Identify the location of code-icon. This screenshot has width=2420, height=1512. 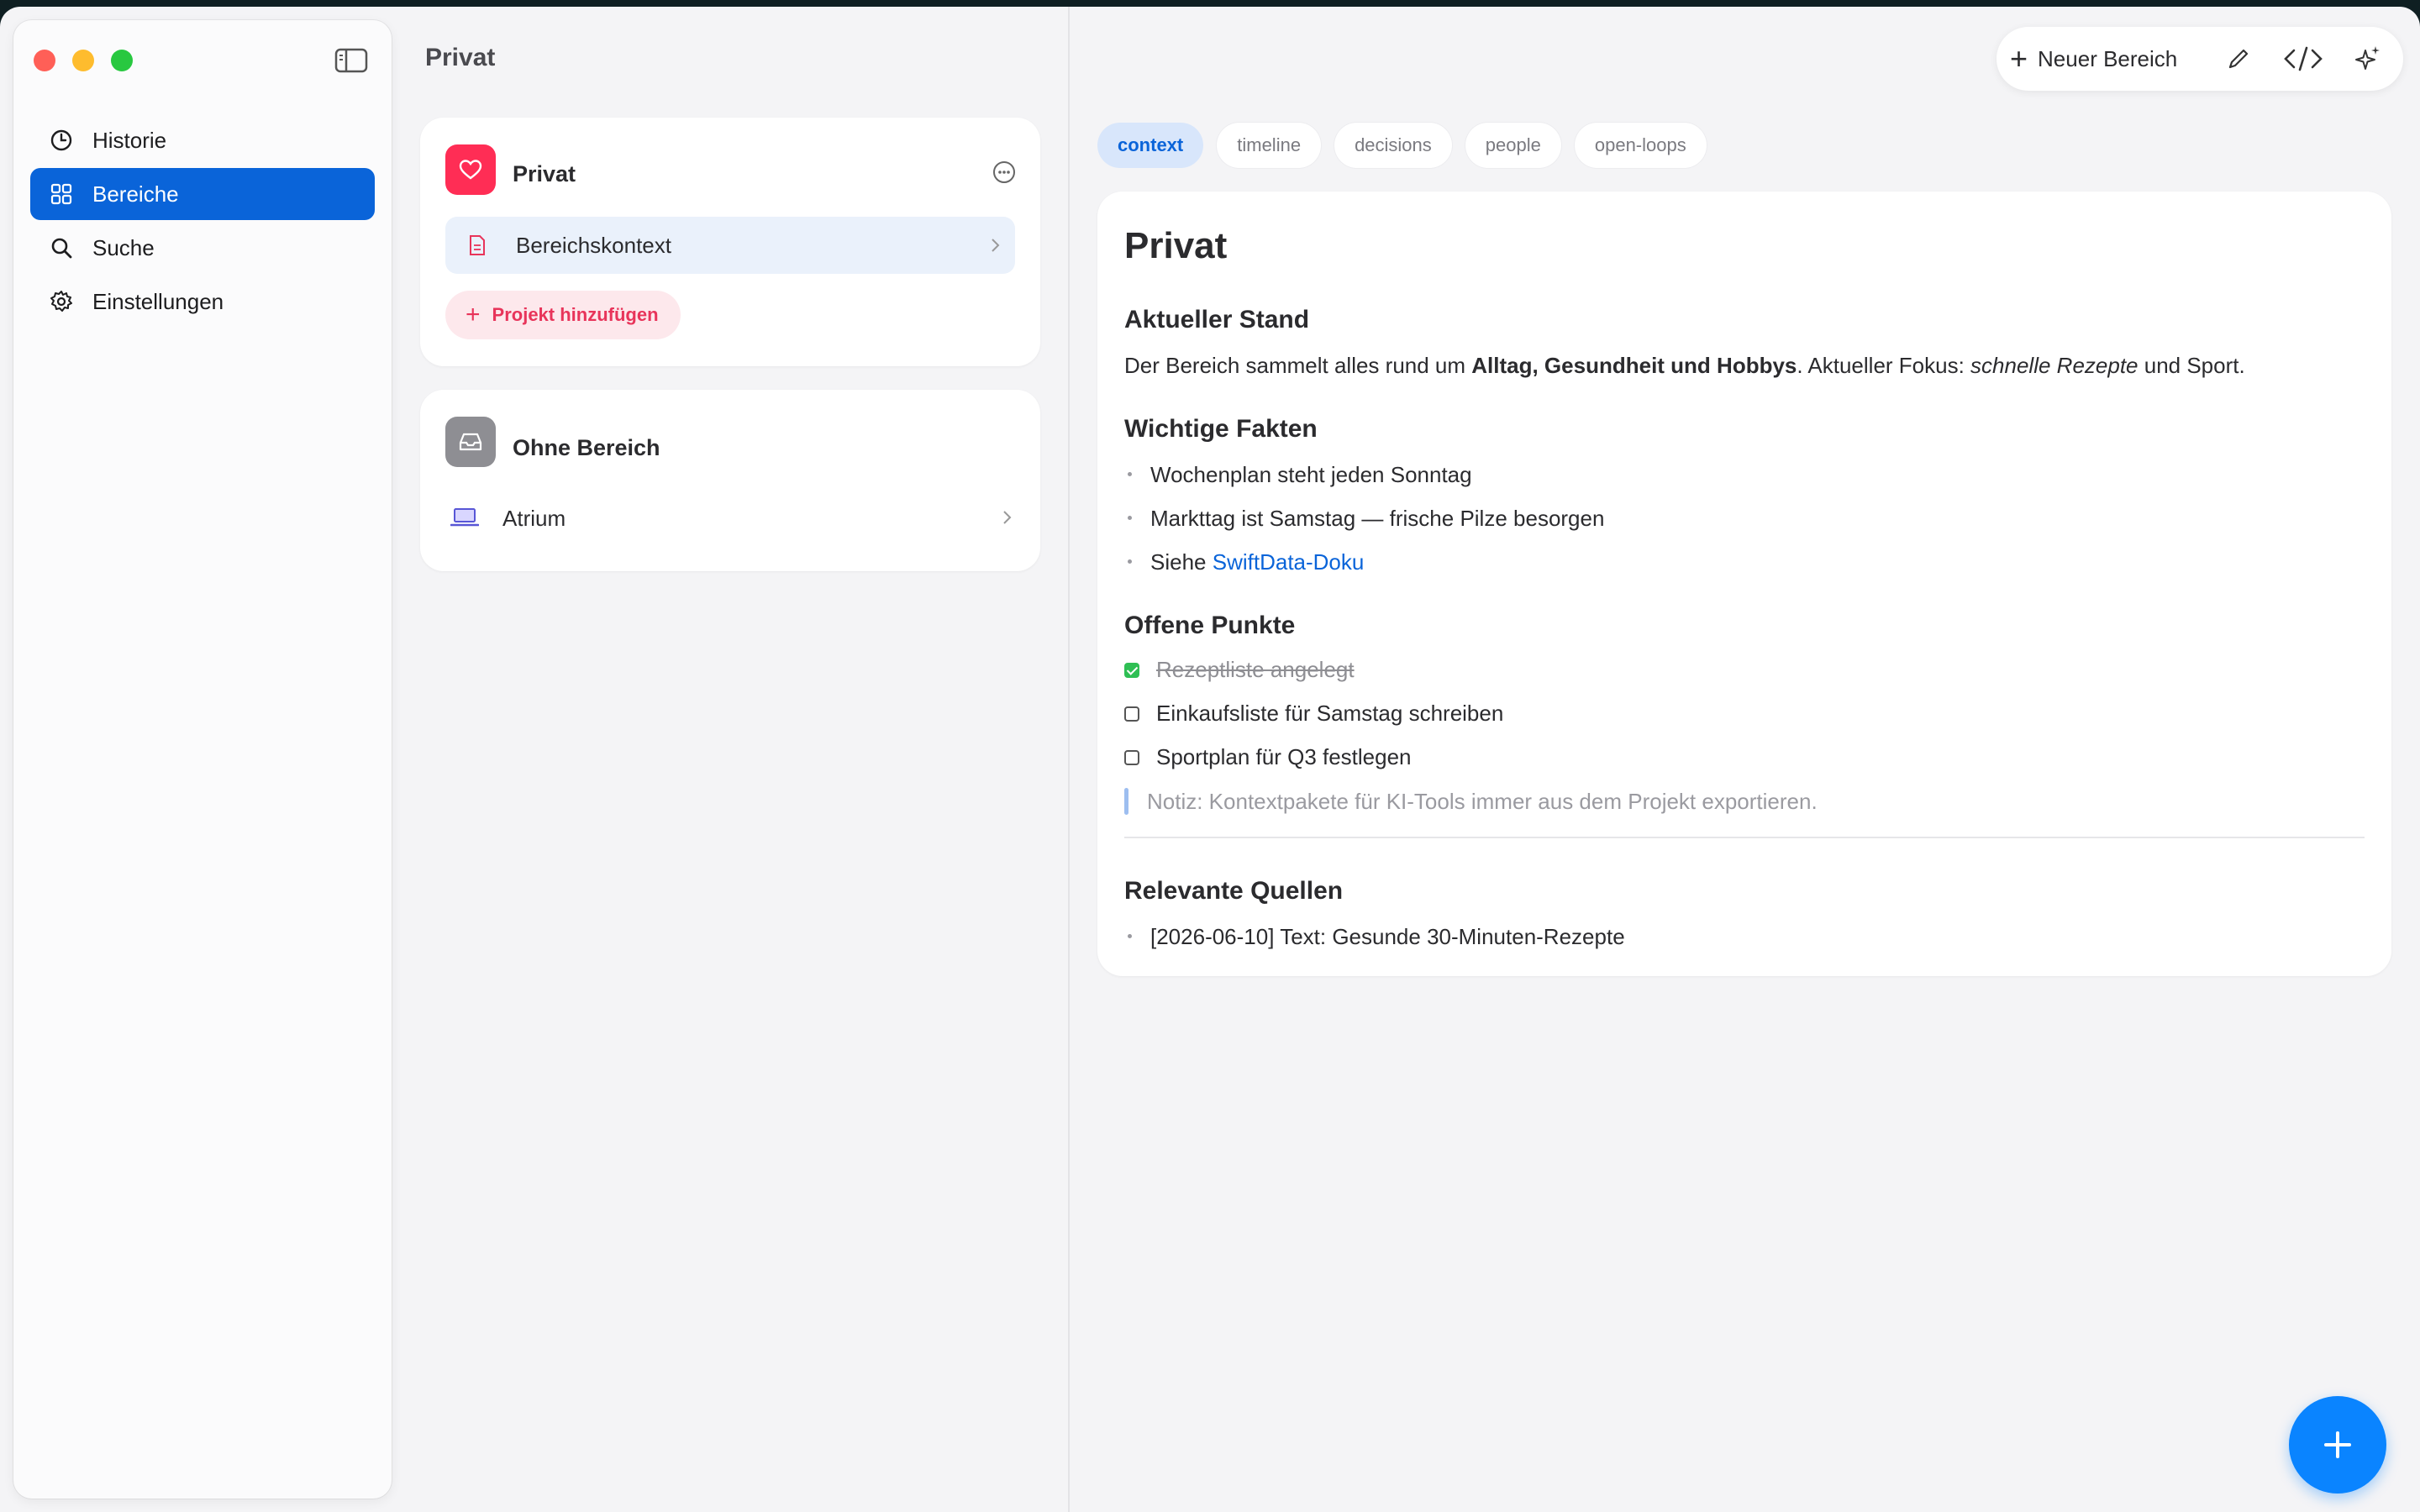
(2303, 59).